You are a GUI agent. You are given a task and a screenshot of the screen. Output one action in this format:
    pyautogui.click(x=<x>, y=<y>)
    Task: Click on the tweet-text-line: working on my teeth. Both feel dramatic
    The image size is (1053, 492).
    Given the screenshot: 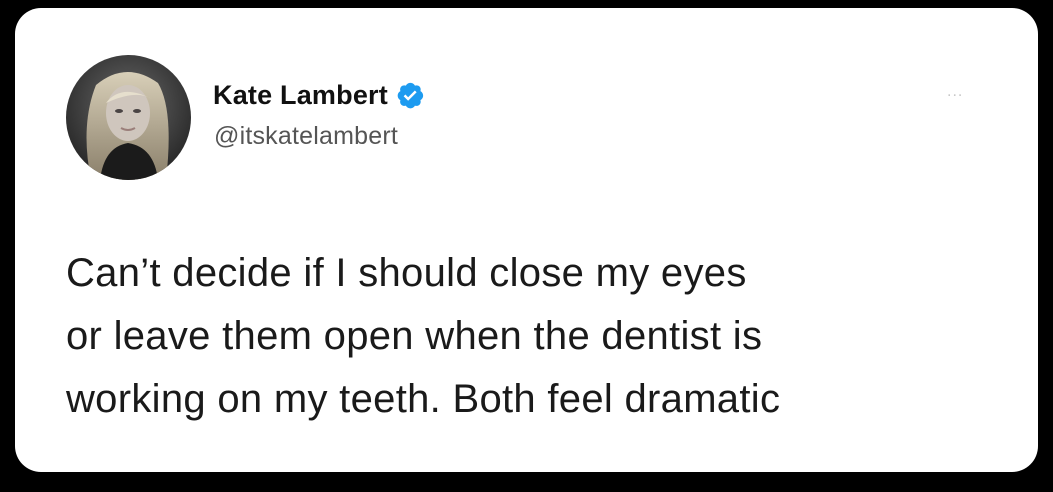 What is the action you would take?
    pyautogui.click(x=423, y=399)
    